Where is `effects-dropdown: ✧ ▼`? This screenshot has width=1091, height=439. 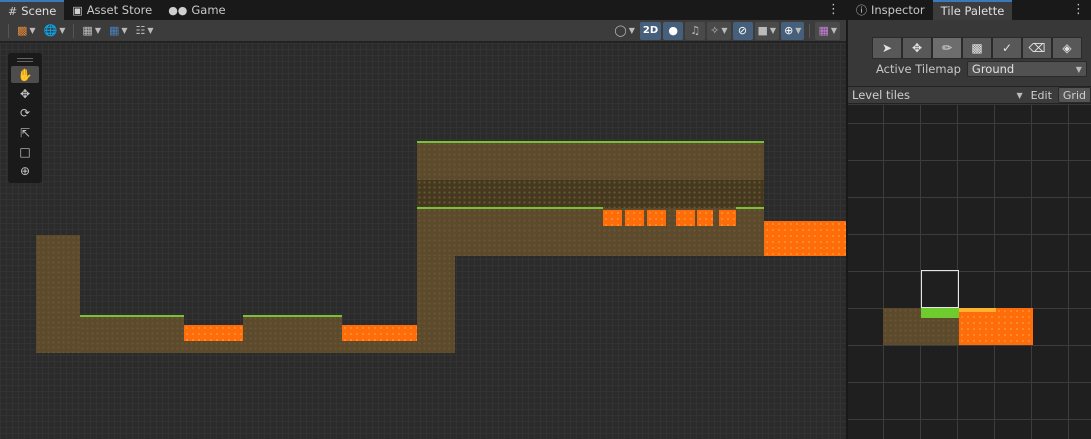
effects-dropdown: ✧ ▼ is located at coordinates (719, 30).